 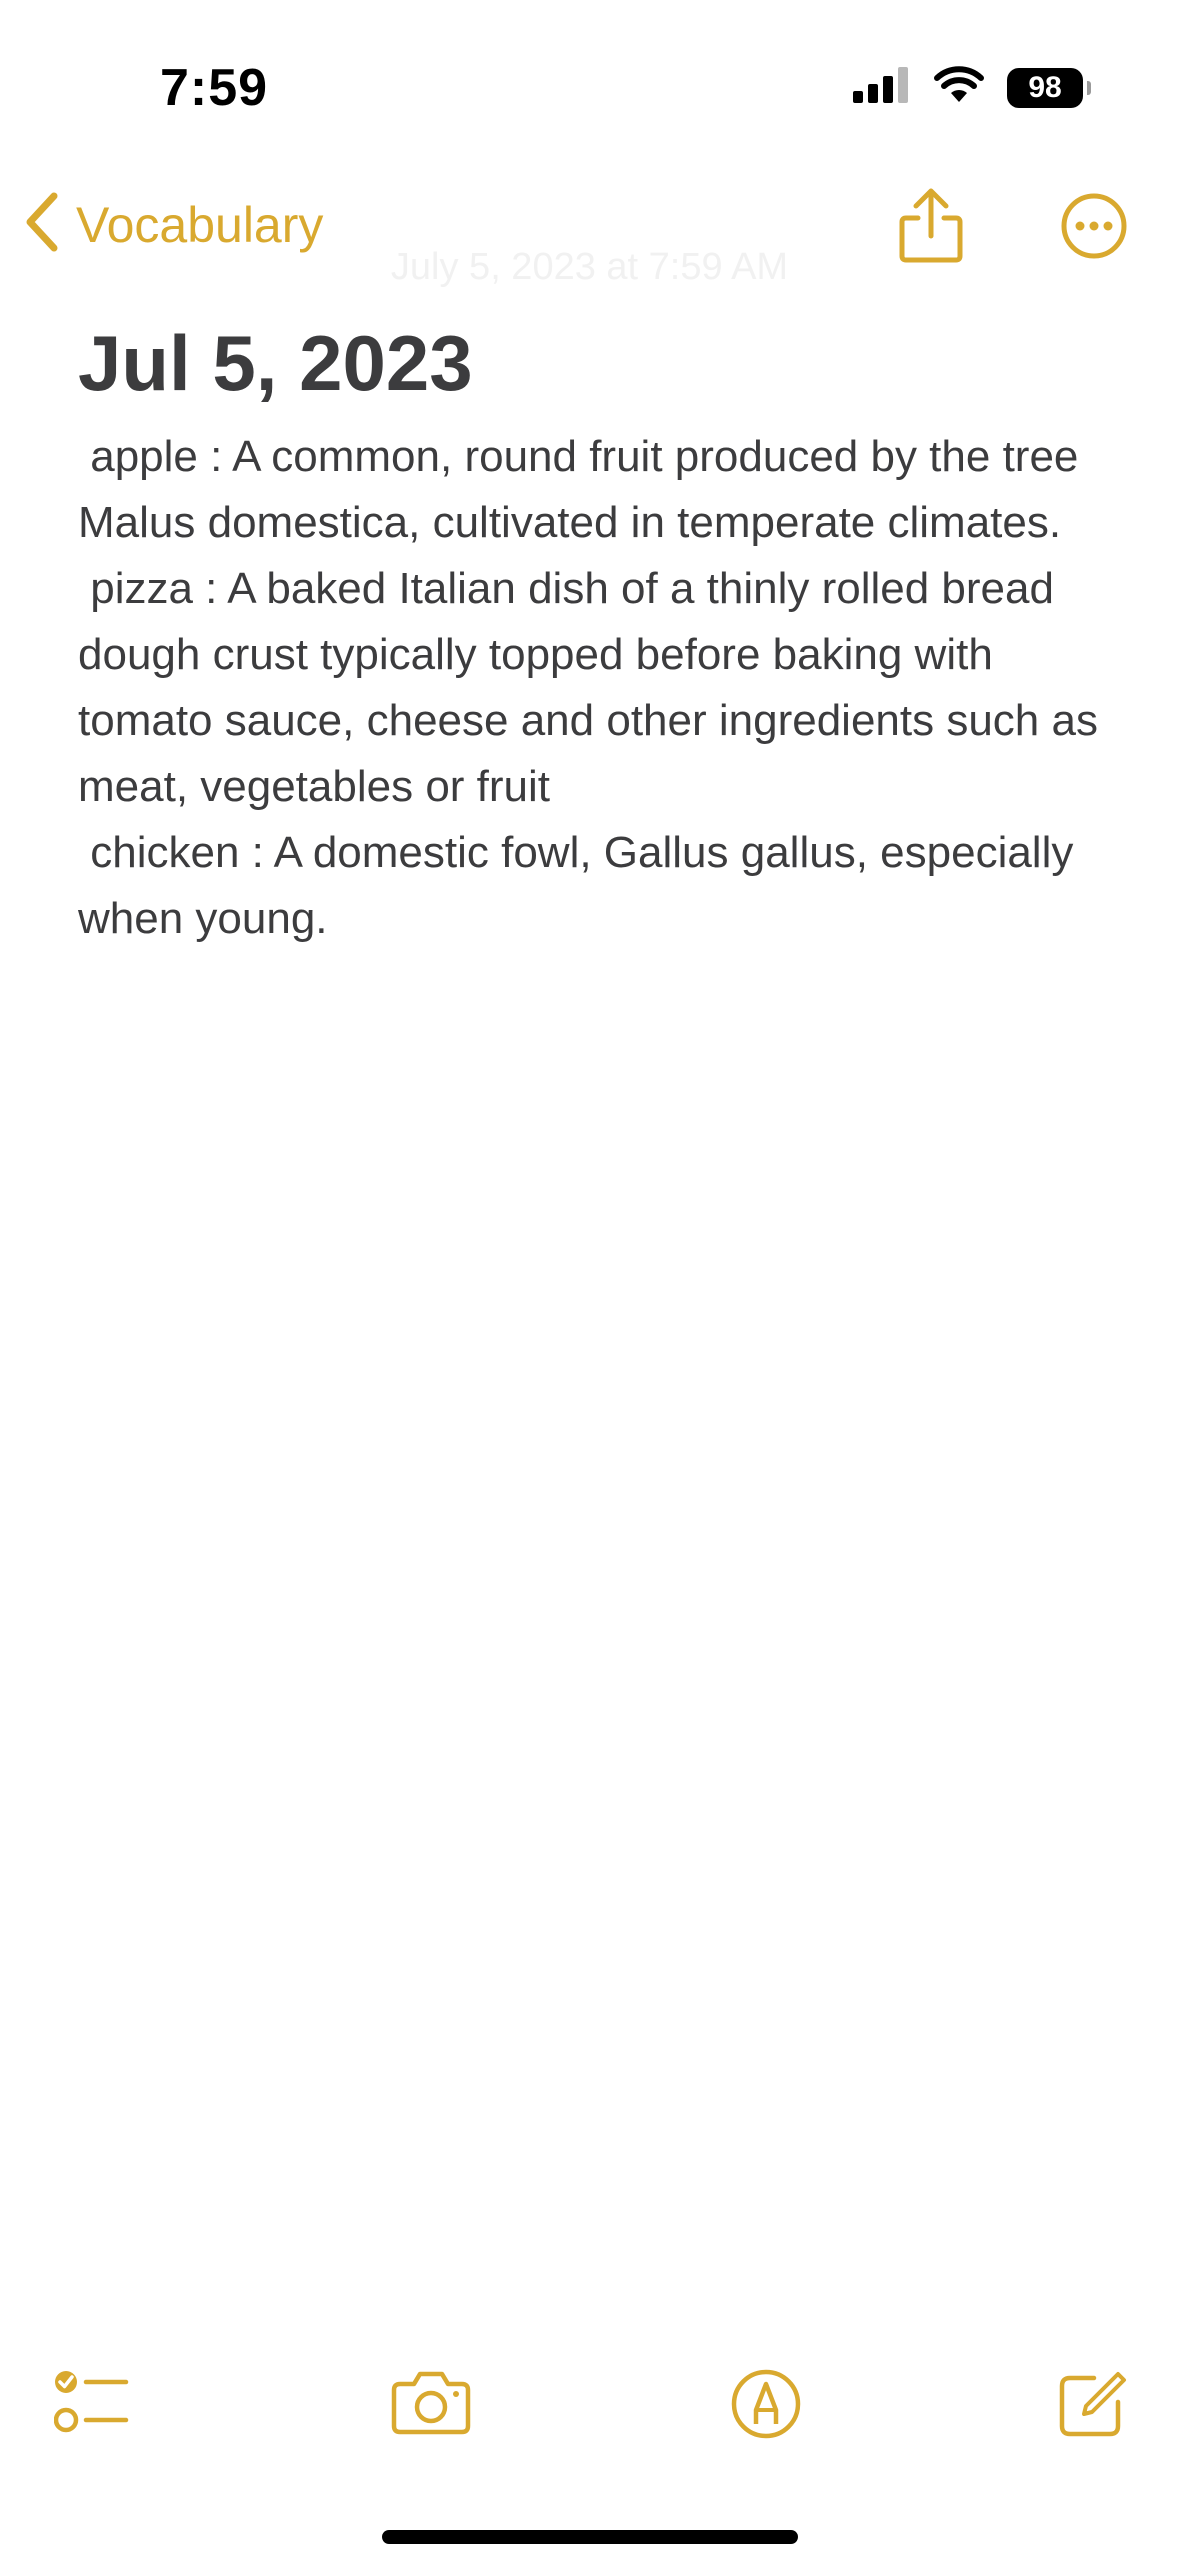 What do you see at coordinates (200, 224) in the screenshot?
I see `back-button-label: Vocabulary` at bounding box center [200, 224].